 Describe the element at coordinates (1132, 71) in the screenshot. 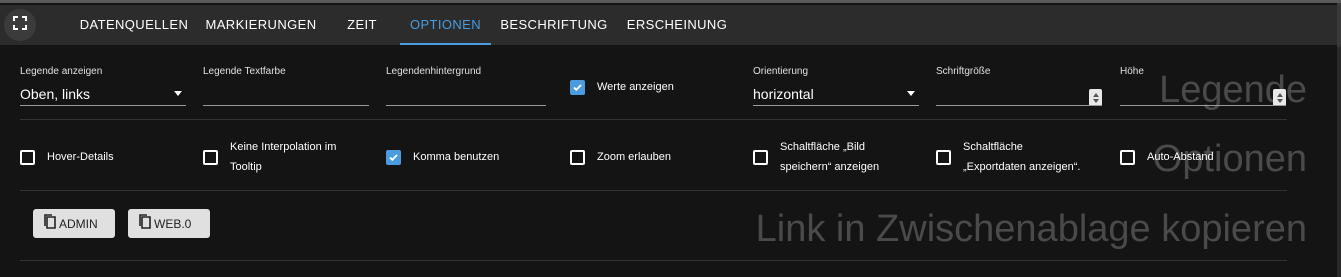

I see `height-label: Höhe` at that location.